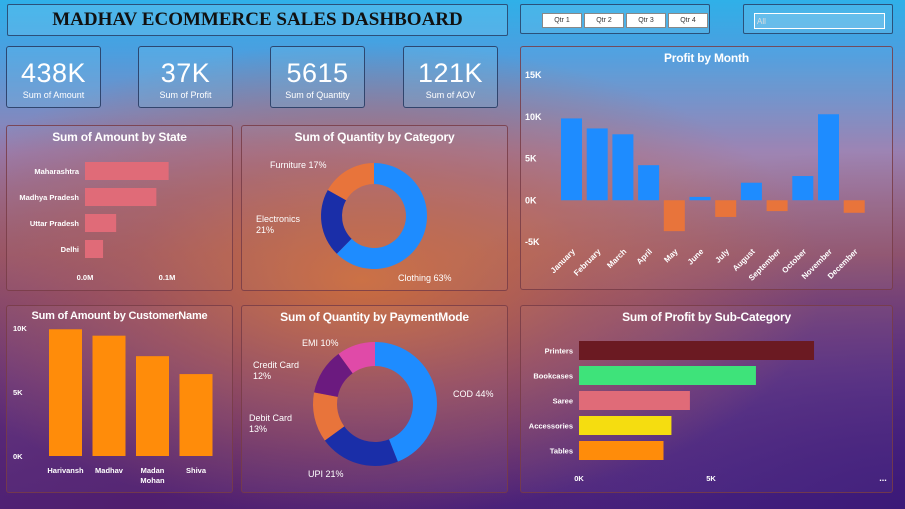 This screenshot has height=509, width=905. What do you see at coordinates (196, 470) in the screenshot?
I see `customer-label: Shiva` at bounding box center [196, 470].